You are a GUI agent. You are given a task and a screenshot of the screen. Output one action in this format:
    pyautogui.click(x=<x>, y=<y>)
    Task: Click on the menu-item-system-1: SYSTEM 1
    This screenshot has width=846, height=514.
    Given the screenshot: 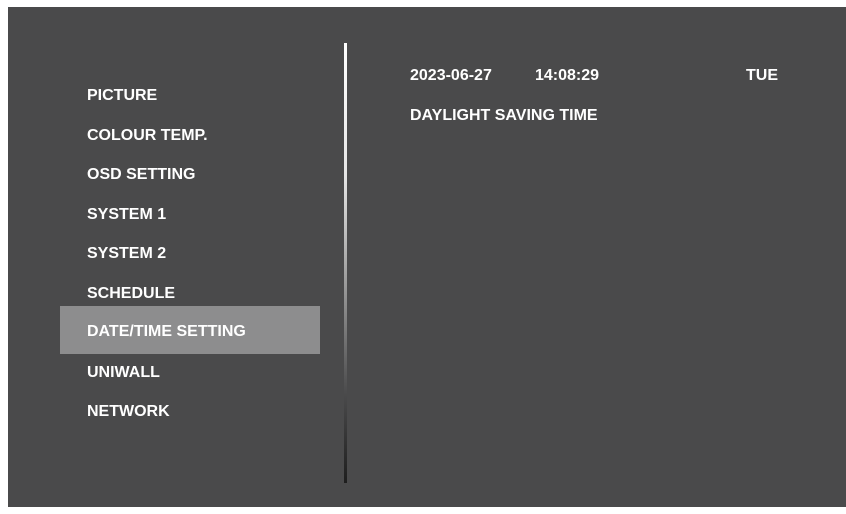 What is the action you would take?
    pyautogui.click(x=190, y=215)
    